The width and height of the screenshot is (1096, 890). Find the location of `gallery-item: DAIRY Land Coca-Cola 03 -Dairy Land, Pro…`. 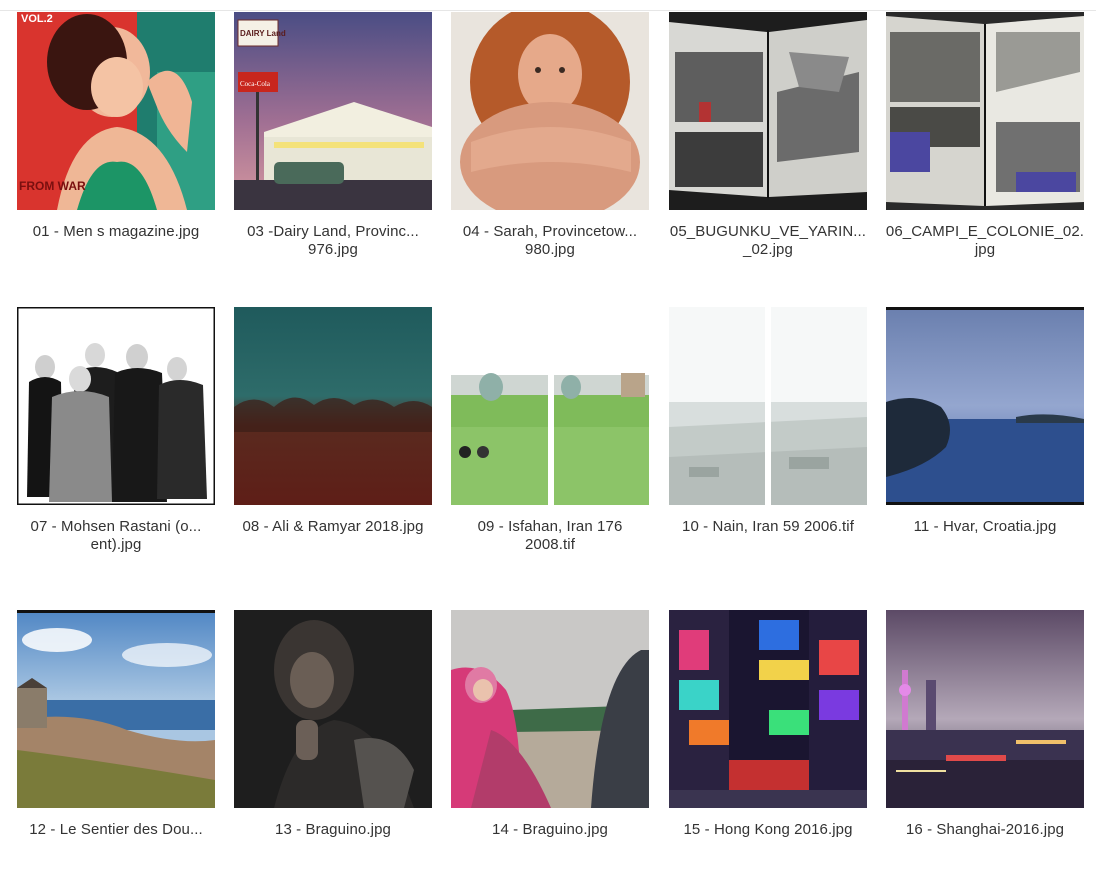

gallery-item: DAIRY Land Coca-Cola 03 -Dairy Land, Pro… is located at coordinates (333, 152).